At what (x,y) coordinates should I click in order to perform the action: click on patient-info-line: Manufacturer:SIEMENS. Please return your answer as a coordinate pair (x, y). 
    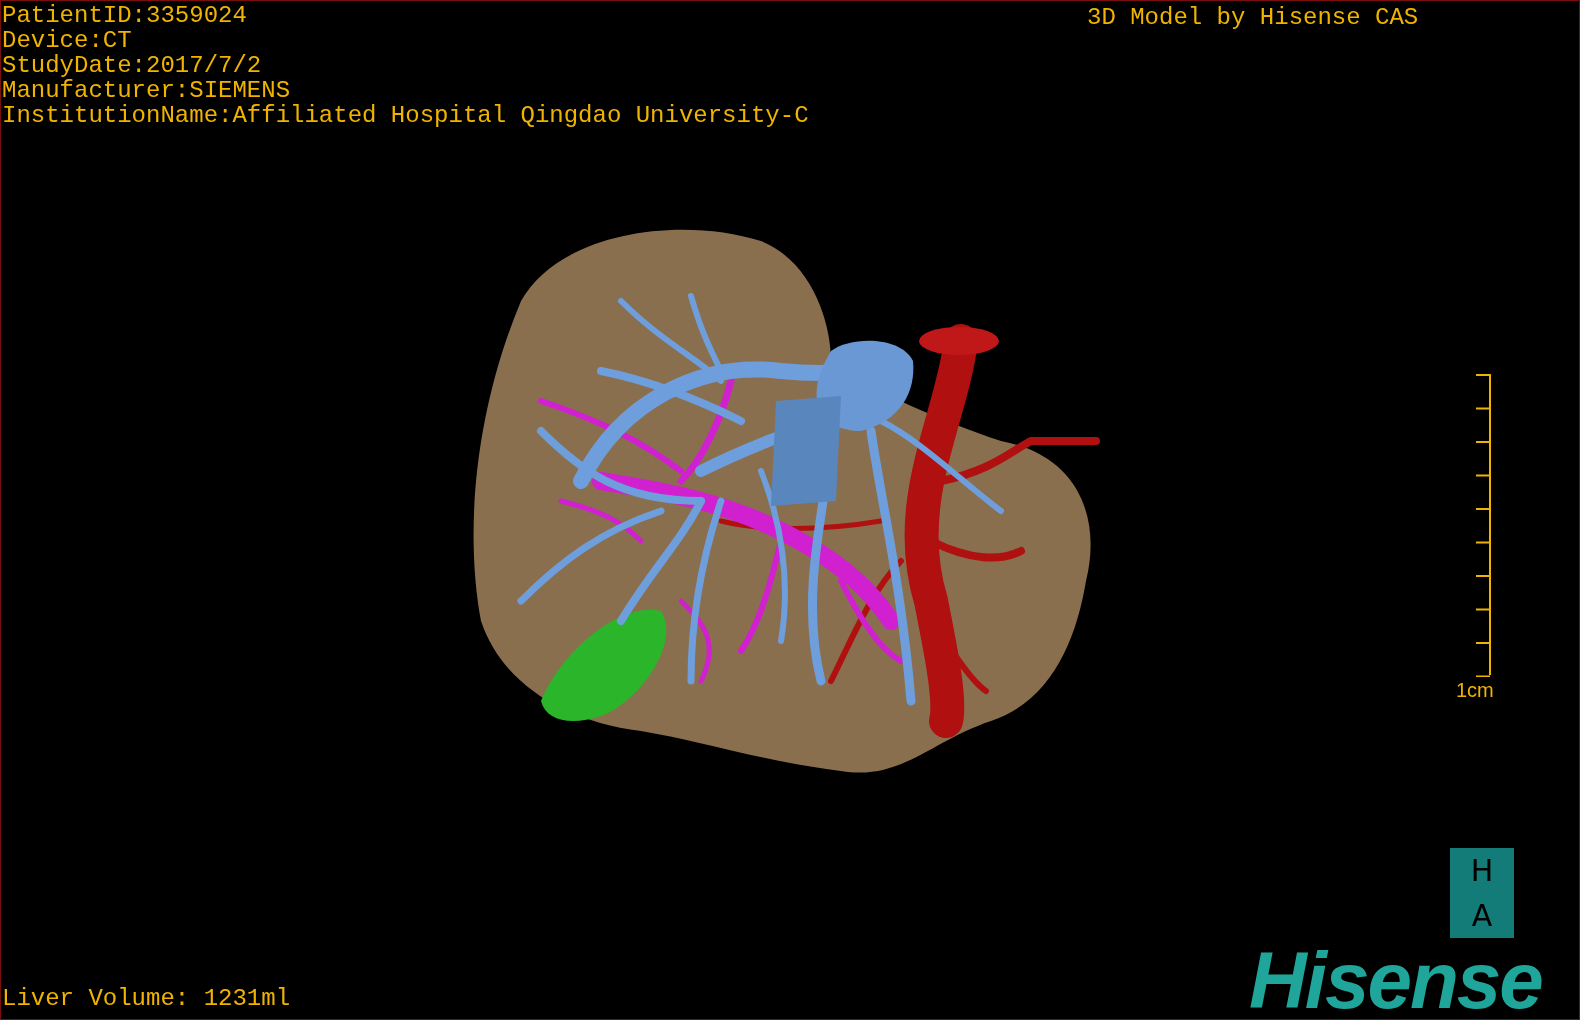
    Looking at the image, I should click on (147, 90).